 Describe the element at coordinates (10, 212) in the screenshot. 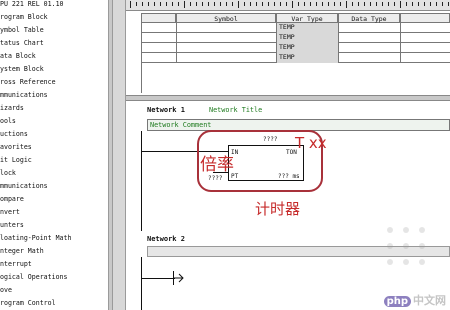

I see `tree-item: nvert` at that location.